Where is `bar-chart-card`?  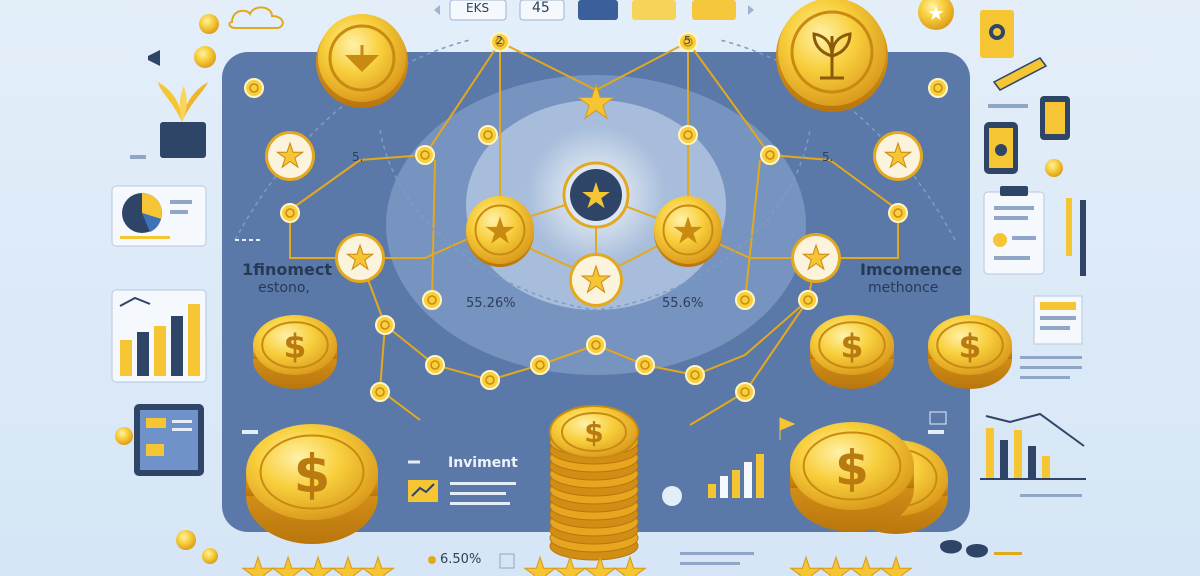
bar-chart-card is located at coordinates (159, 336).